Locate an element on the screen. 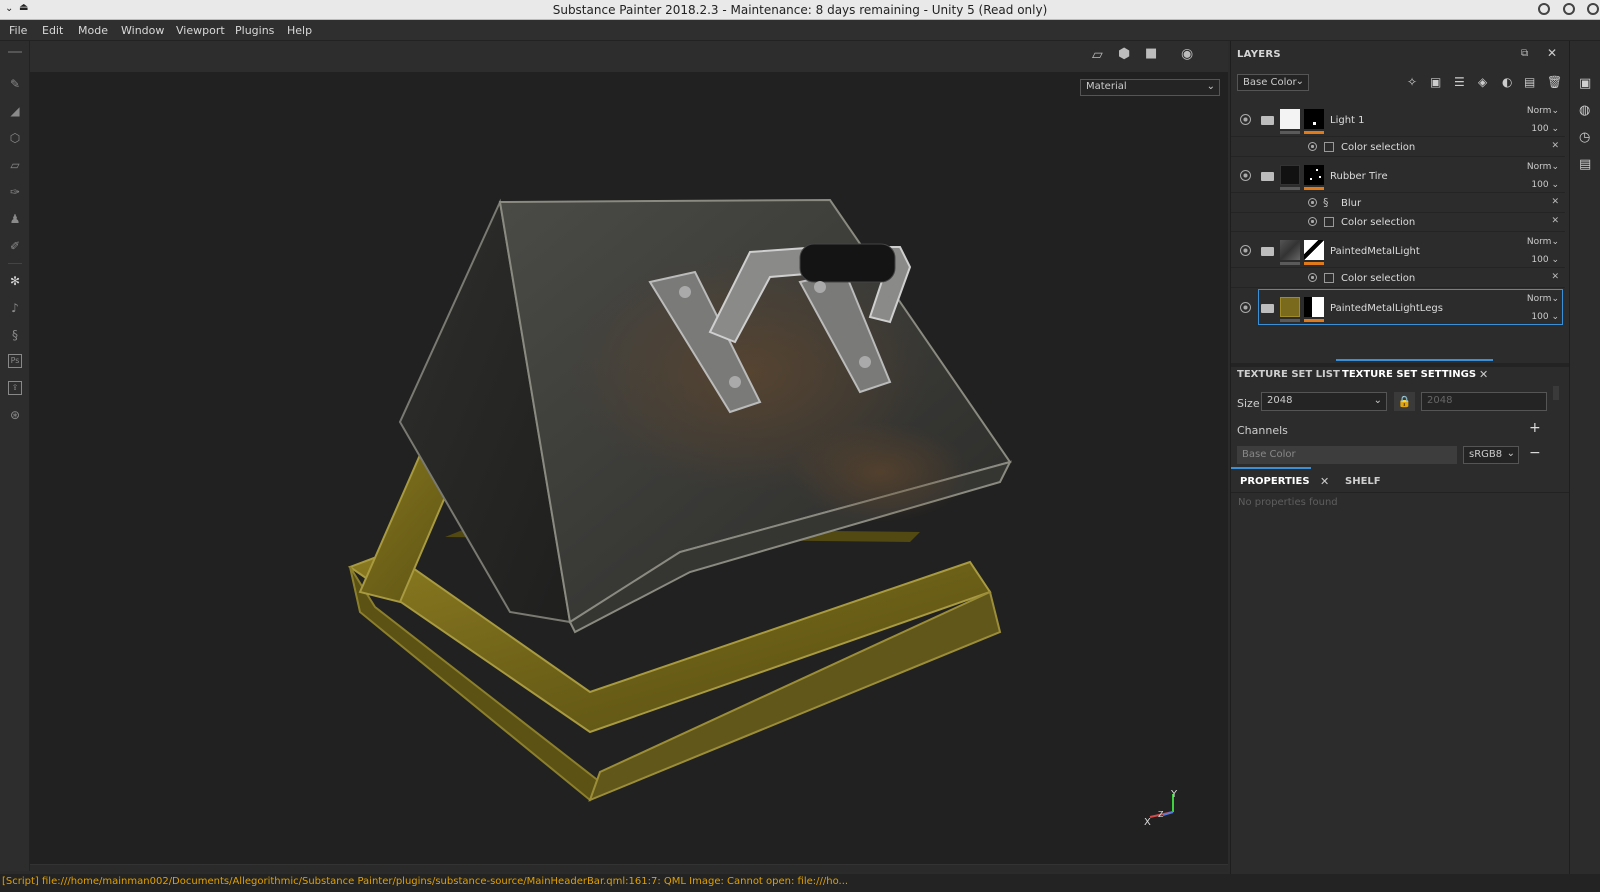 The image size is (1600, 892). add-fill-layer-icon: ◈ is located at coordinates (1482, 82).